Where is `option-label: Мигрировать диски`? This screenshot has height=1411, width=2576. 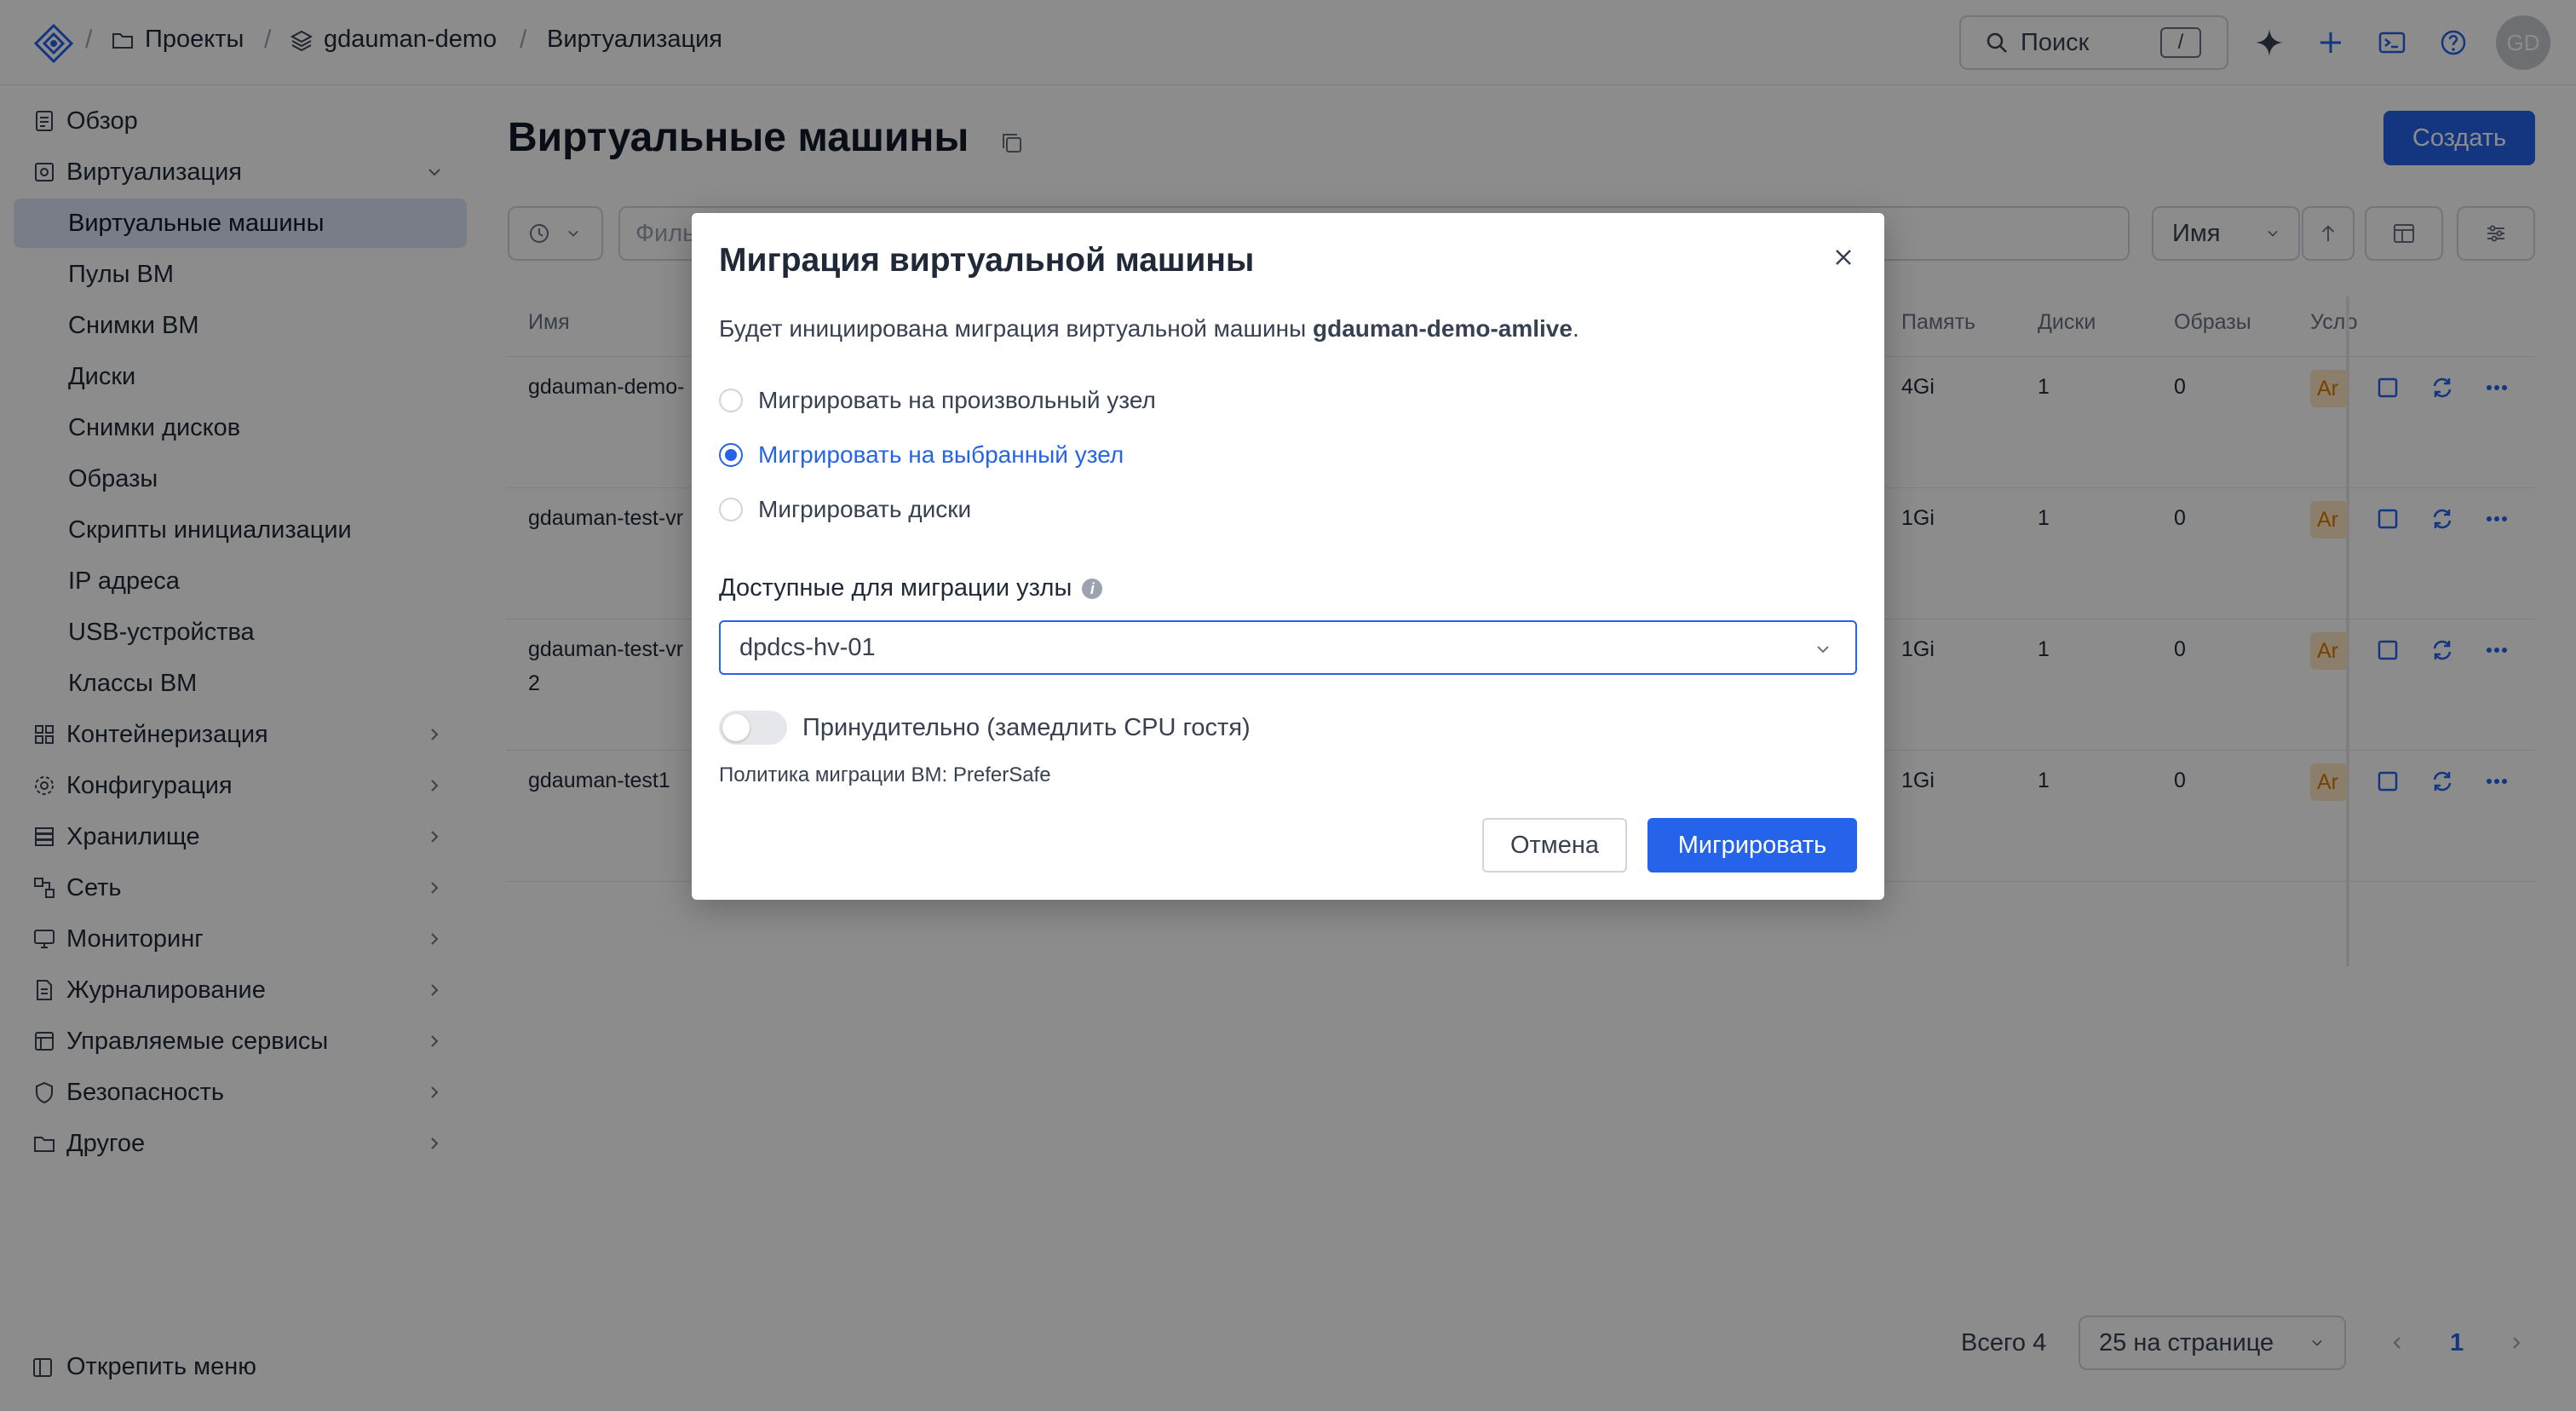 option-label: Мигрировать диски is located at coordinates (865, 509).